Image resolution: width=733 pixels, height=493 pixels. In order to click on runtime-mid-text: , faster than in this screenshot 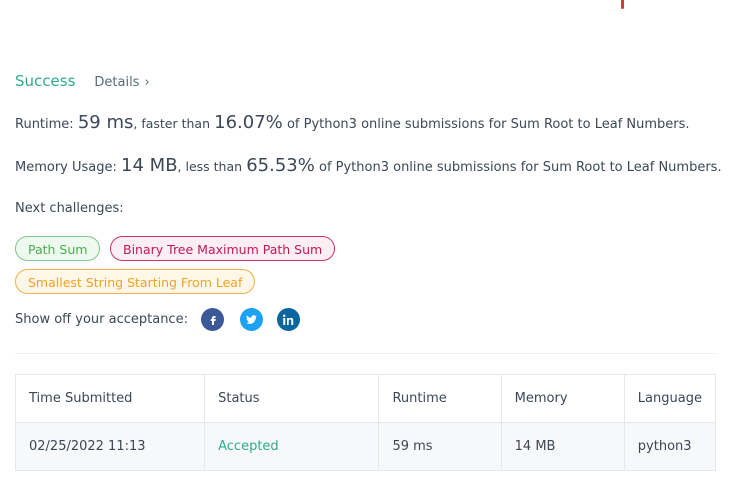, I will do `click(172, 123)`.